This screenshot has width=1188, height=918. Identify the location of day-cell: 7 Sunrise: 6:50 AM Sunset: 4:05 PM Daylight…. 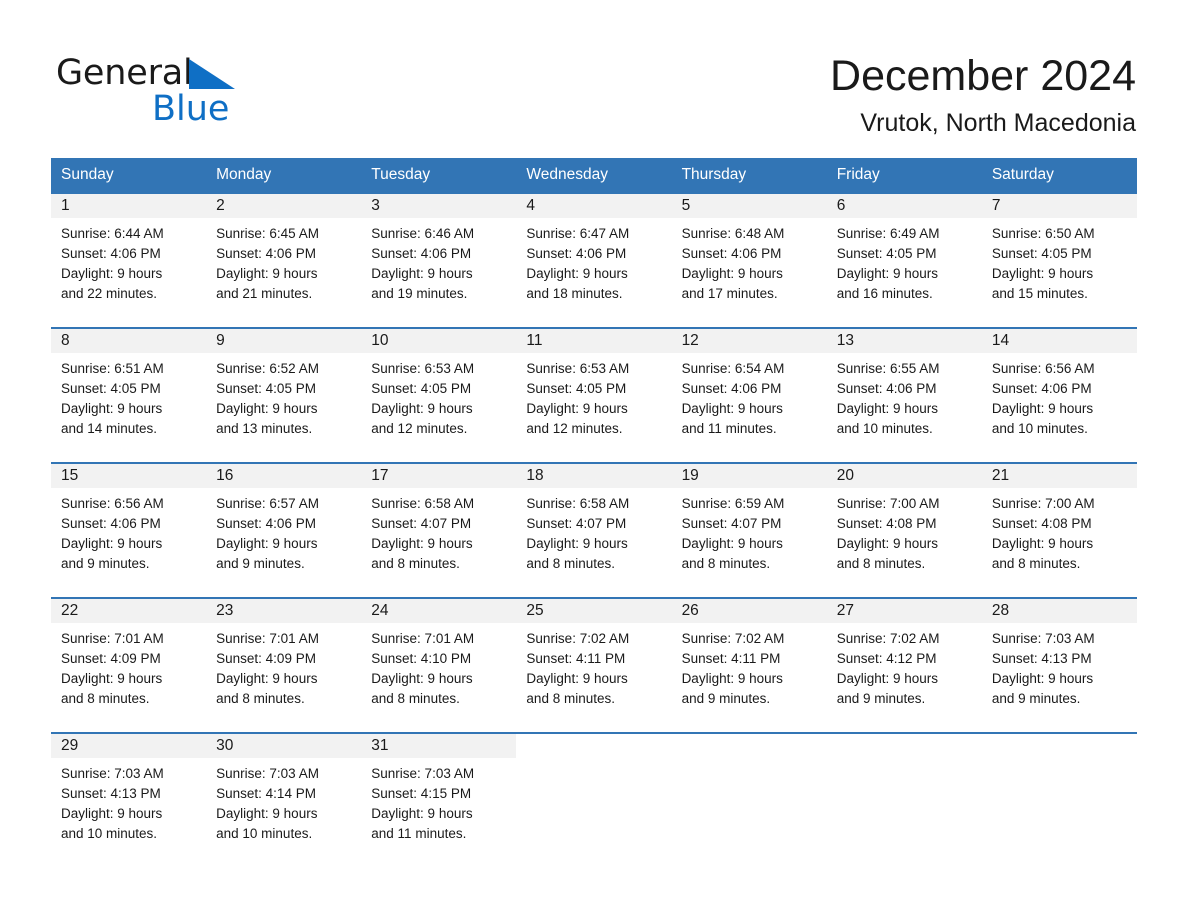
(1059, 260).